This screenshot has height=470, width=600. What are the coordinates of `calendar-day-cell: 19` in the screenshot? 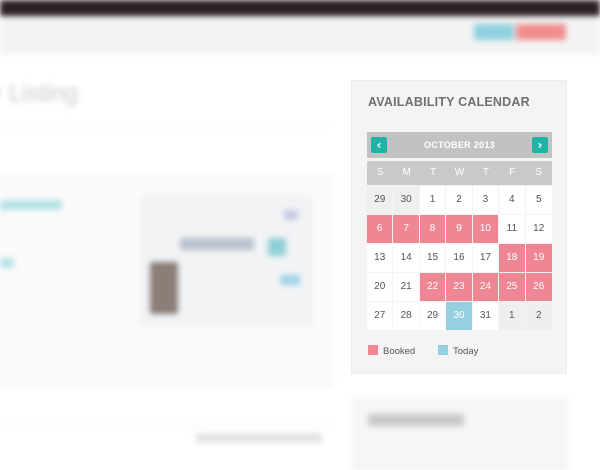 It's located at (538, 258).